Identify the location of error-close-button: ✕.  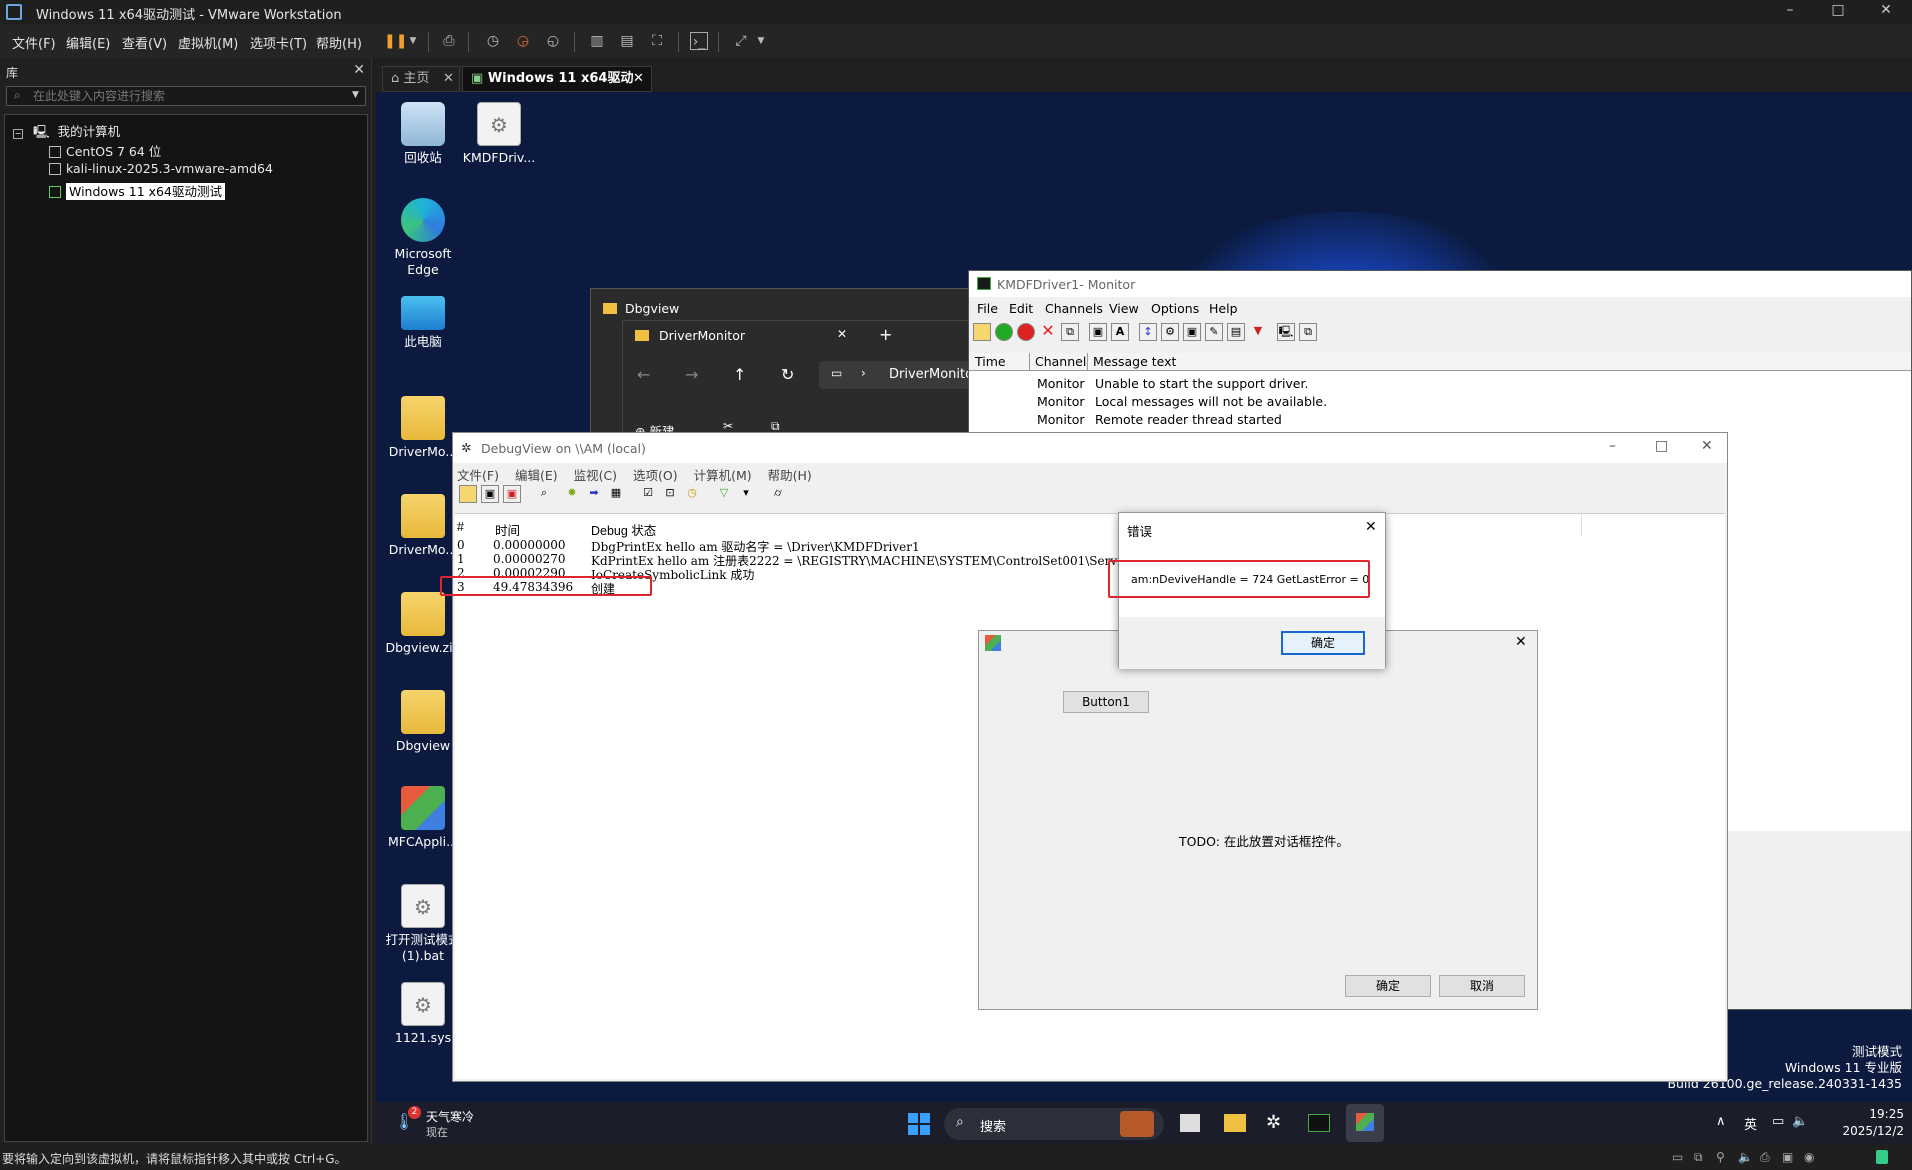
(1371, 527).